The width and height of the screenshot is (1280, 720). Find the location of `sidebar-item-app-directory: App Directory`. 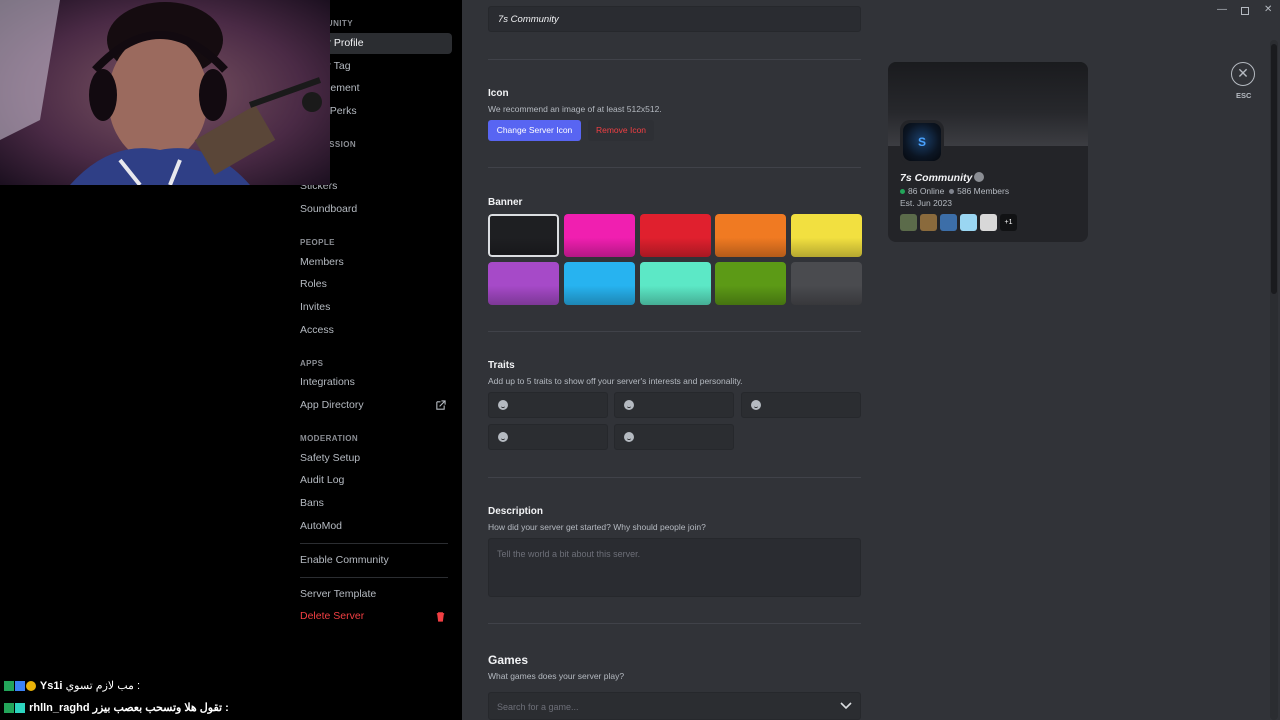

sidebar-item-app-directory: App Directory is located at coordinates (373, 405).